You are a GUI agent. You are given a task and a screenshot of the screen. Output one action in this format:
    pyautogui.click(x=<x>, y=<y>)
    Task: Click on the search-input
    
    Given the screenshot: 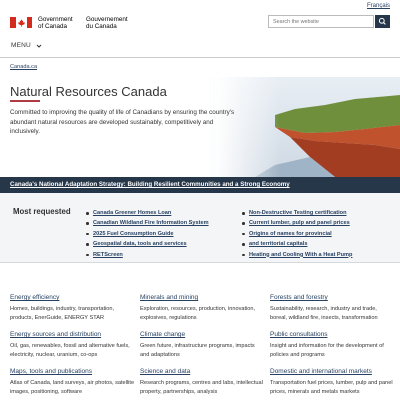 What is the action you would take?
    pyautogui.click(x=321, y=21)
    